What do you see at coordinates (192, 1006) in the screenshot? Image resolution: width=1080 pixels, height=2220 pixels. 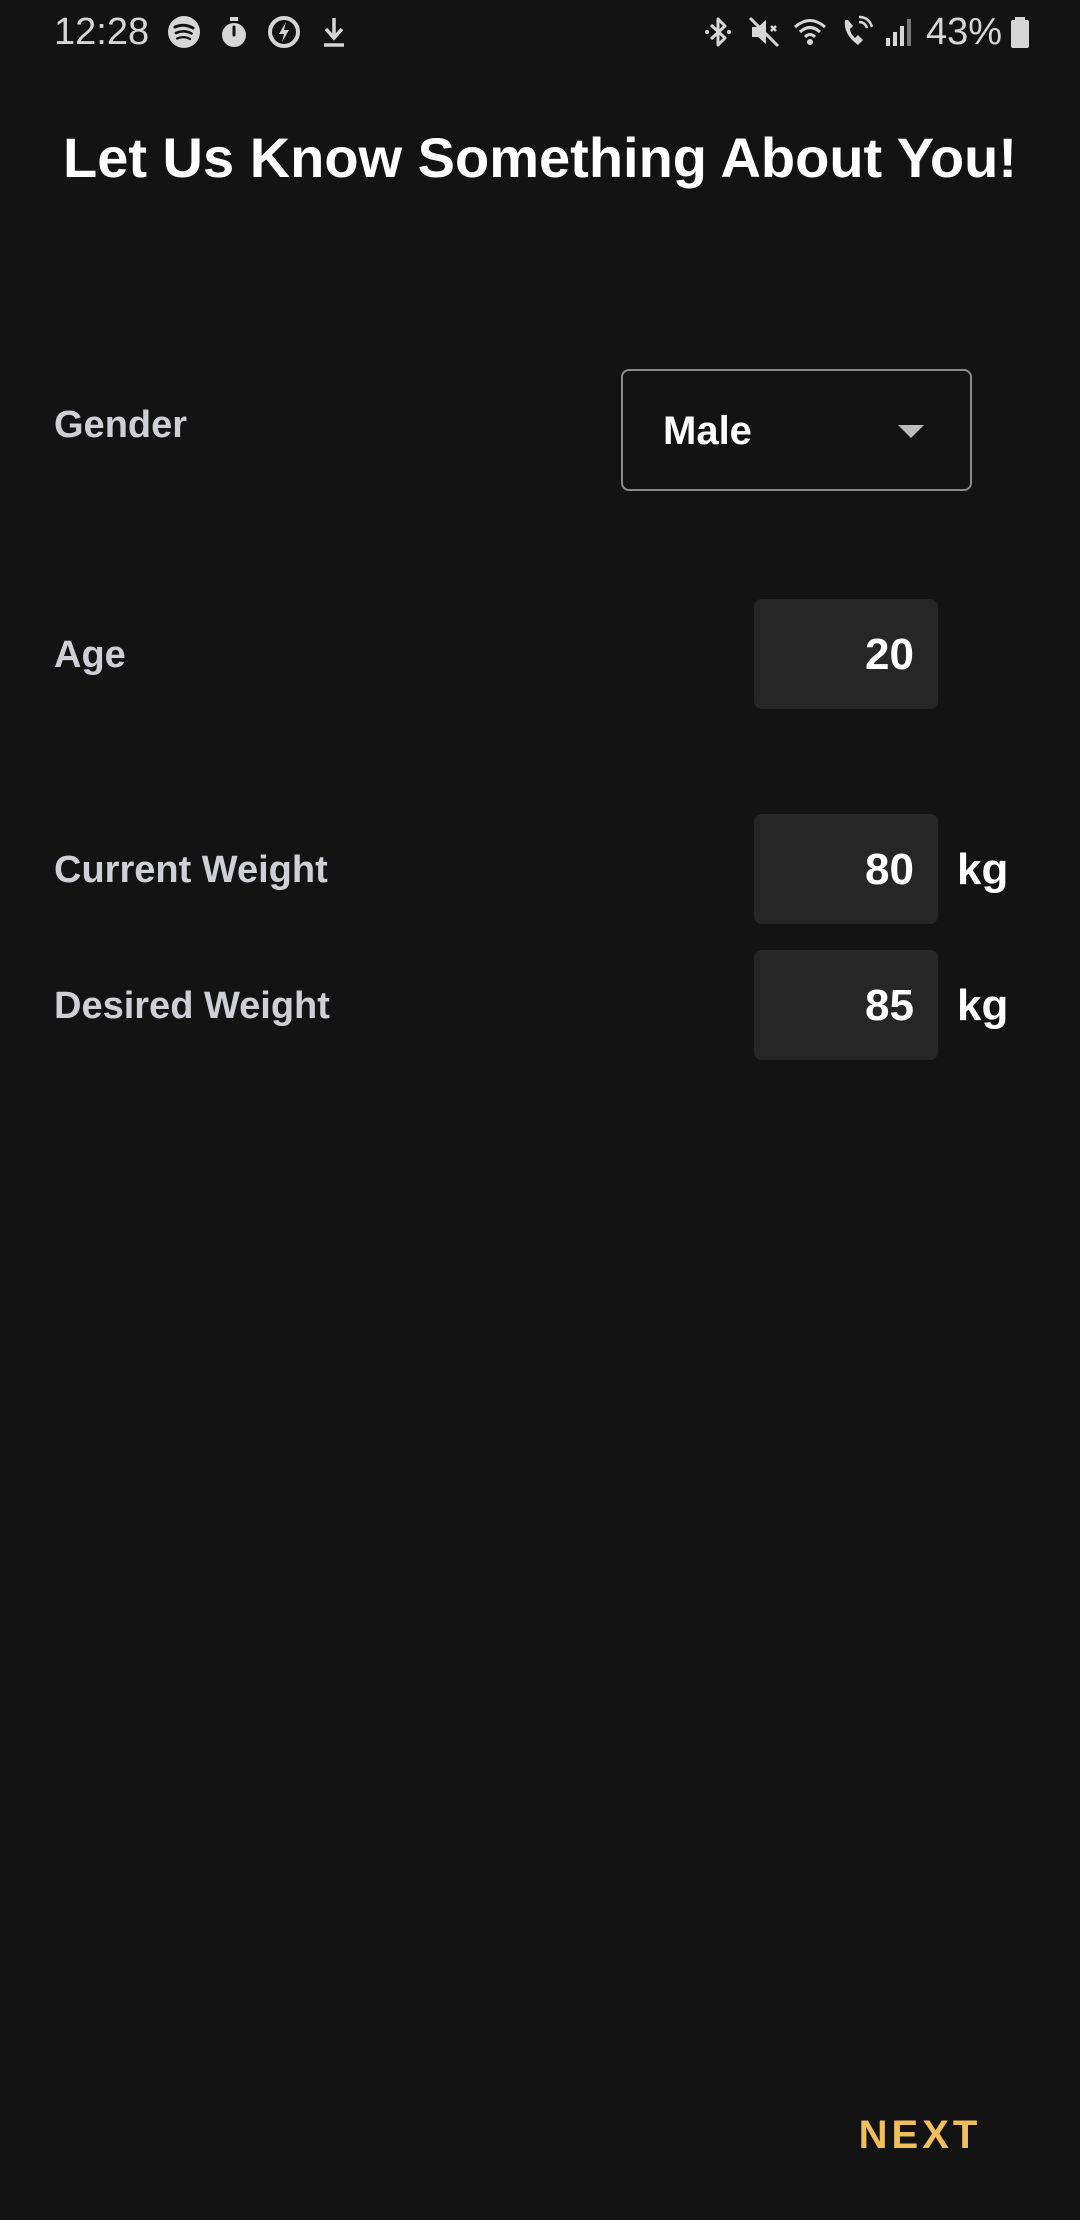 I see `desired-weight-label: Desired Weight` at bounding box center [192, 1006].